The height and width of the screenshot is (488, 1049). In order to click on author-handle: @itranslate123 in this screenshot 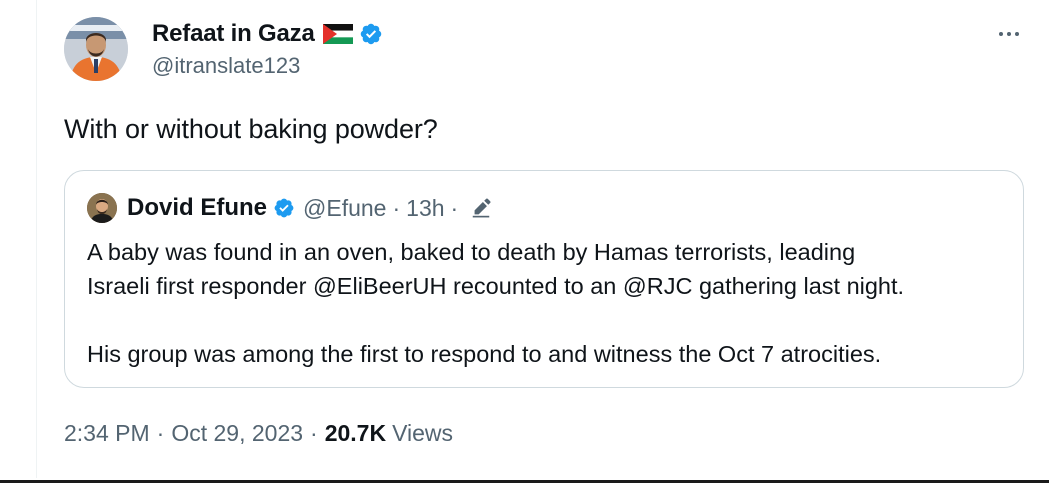, I will do `click(267, 66)`.